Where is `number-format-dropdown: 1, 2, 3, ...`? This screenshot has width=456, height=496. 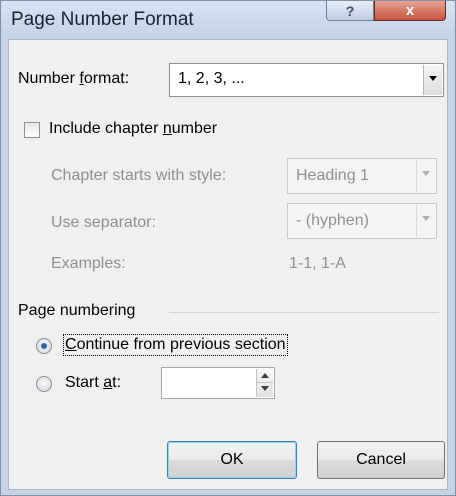
number-format-dropdown: 1, 2, 3, ... is located at coordinates (306, 80).